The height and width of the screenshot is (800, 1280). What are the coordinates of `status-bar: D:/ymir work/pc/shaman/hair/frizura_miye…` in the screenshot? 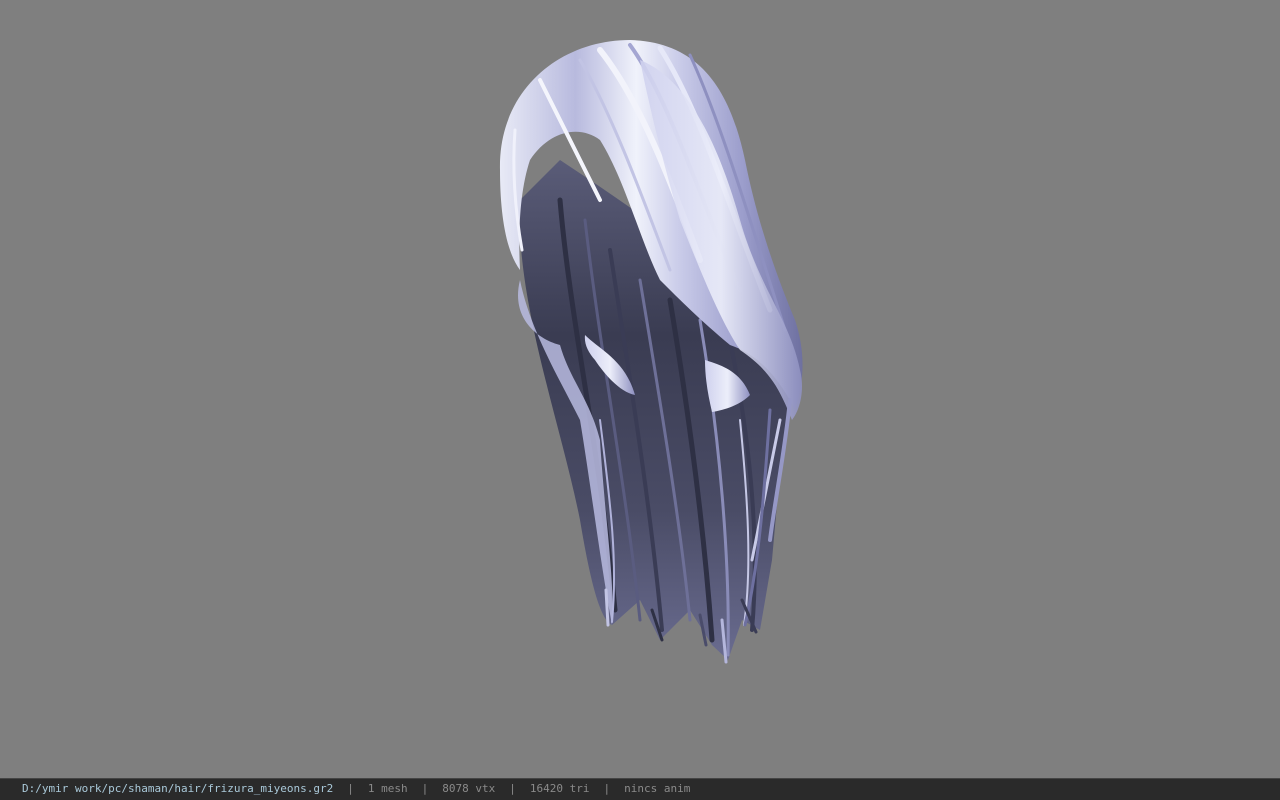 It's located at (640, 789).